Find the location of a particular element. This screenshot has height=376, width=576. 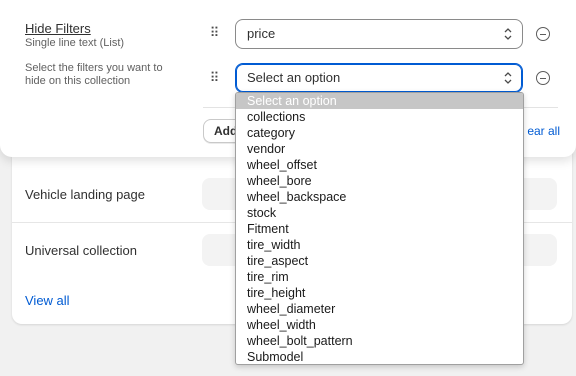

dropdown-option: wheel_width is located at coordinates (379, 325).